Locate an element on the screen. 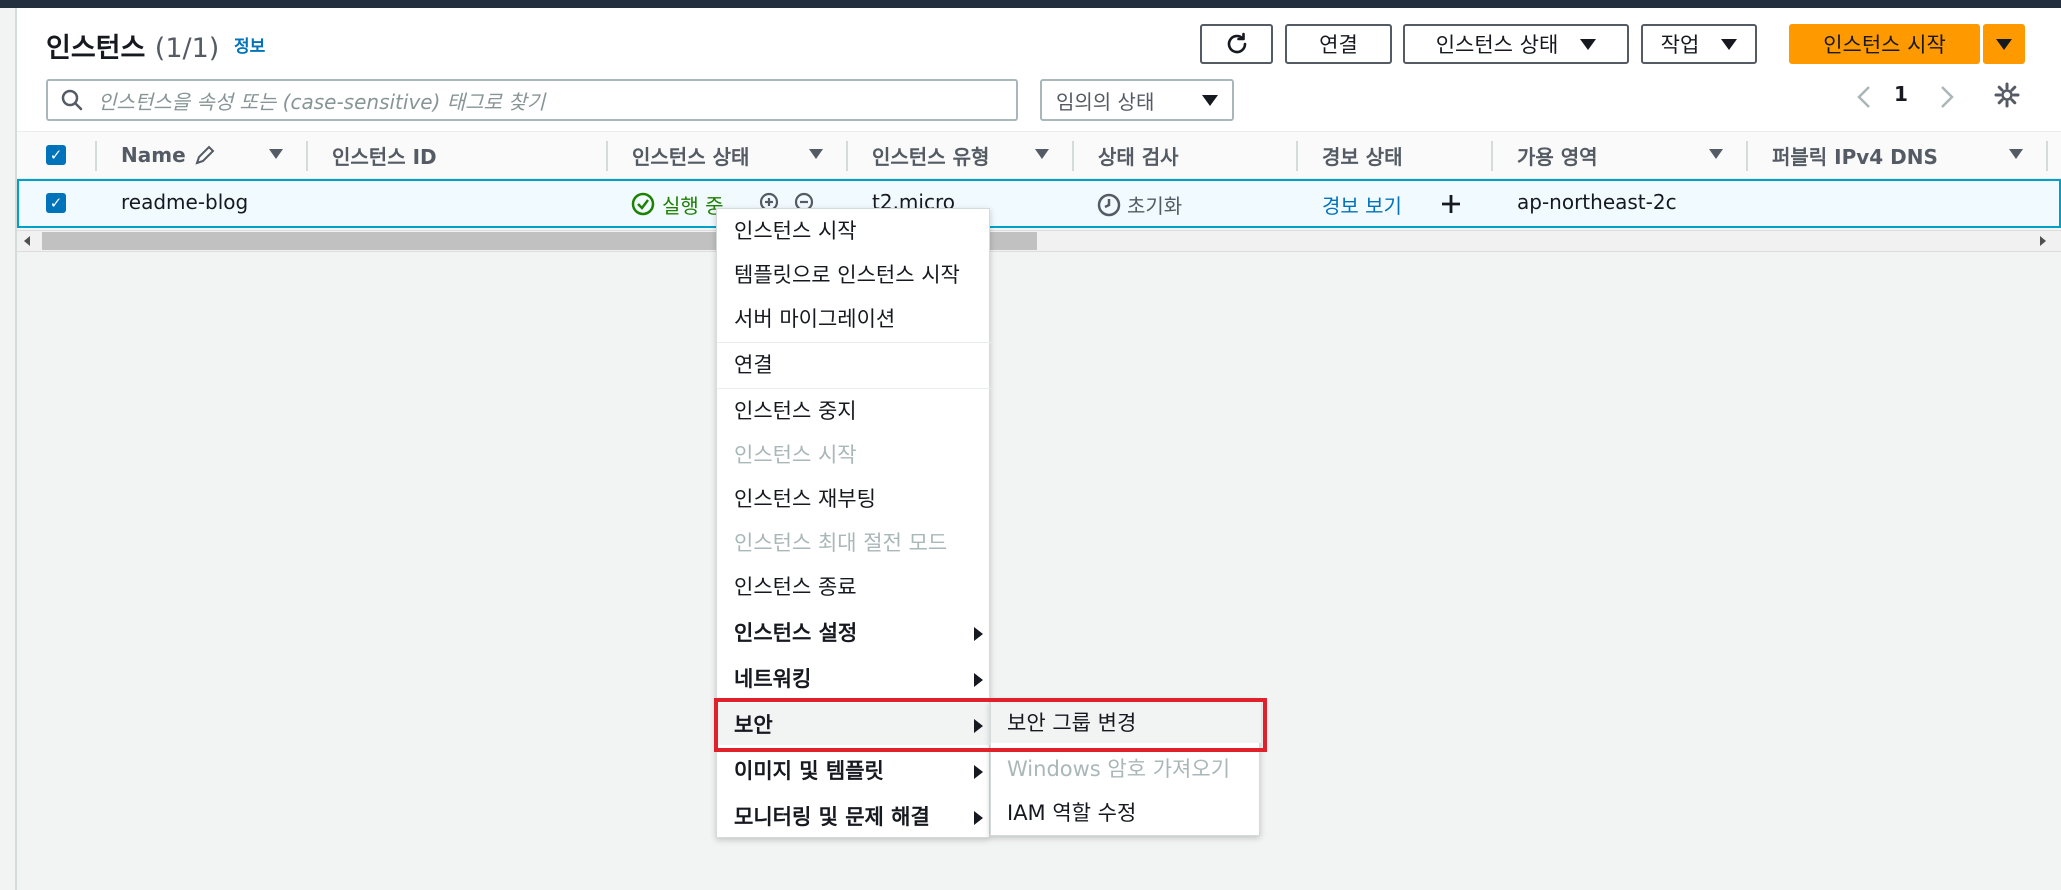 The width and height of the screenshot is (2061, 890). menu-item-images-templates: 이미지 및 템플릿 is located at coordinates (854, 770).